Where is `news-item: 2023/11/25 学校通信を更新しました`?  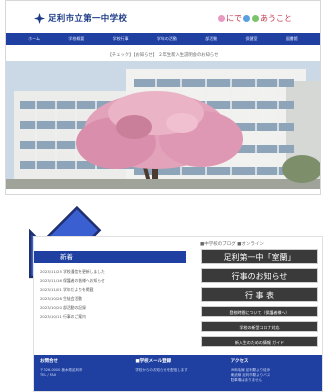 news-item: 2023/11/25 学校通信を更新しました is located at coordinates (112, 271).